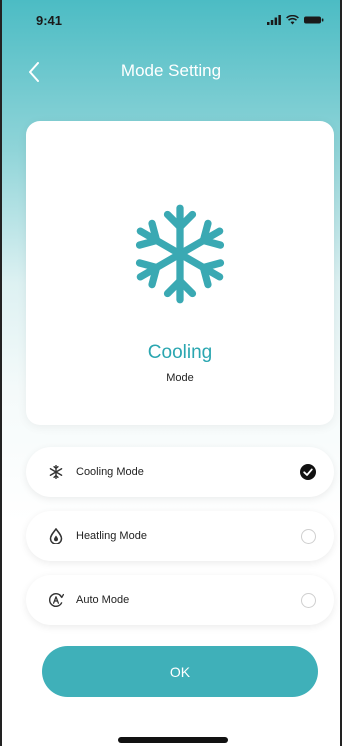 The image size is (342, 746). Describe the element at coordinates (292, 20) in the screenshot. I see `wifi-icon` at that location.